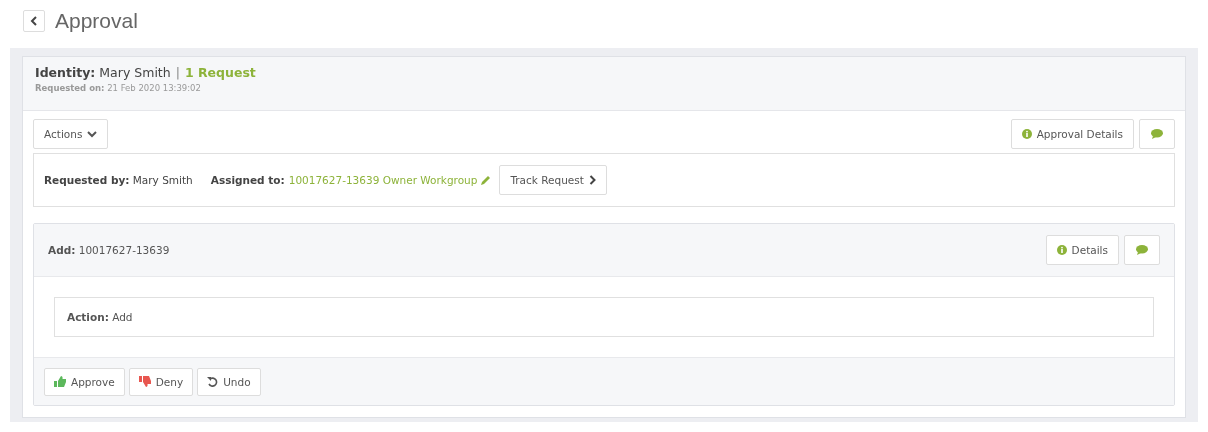 The image size is (1208, 432). I want to click on undo-button: Undo, so click(229, 381).